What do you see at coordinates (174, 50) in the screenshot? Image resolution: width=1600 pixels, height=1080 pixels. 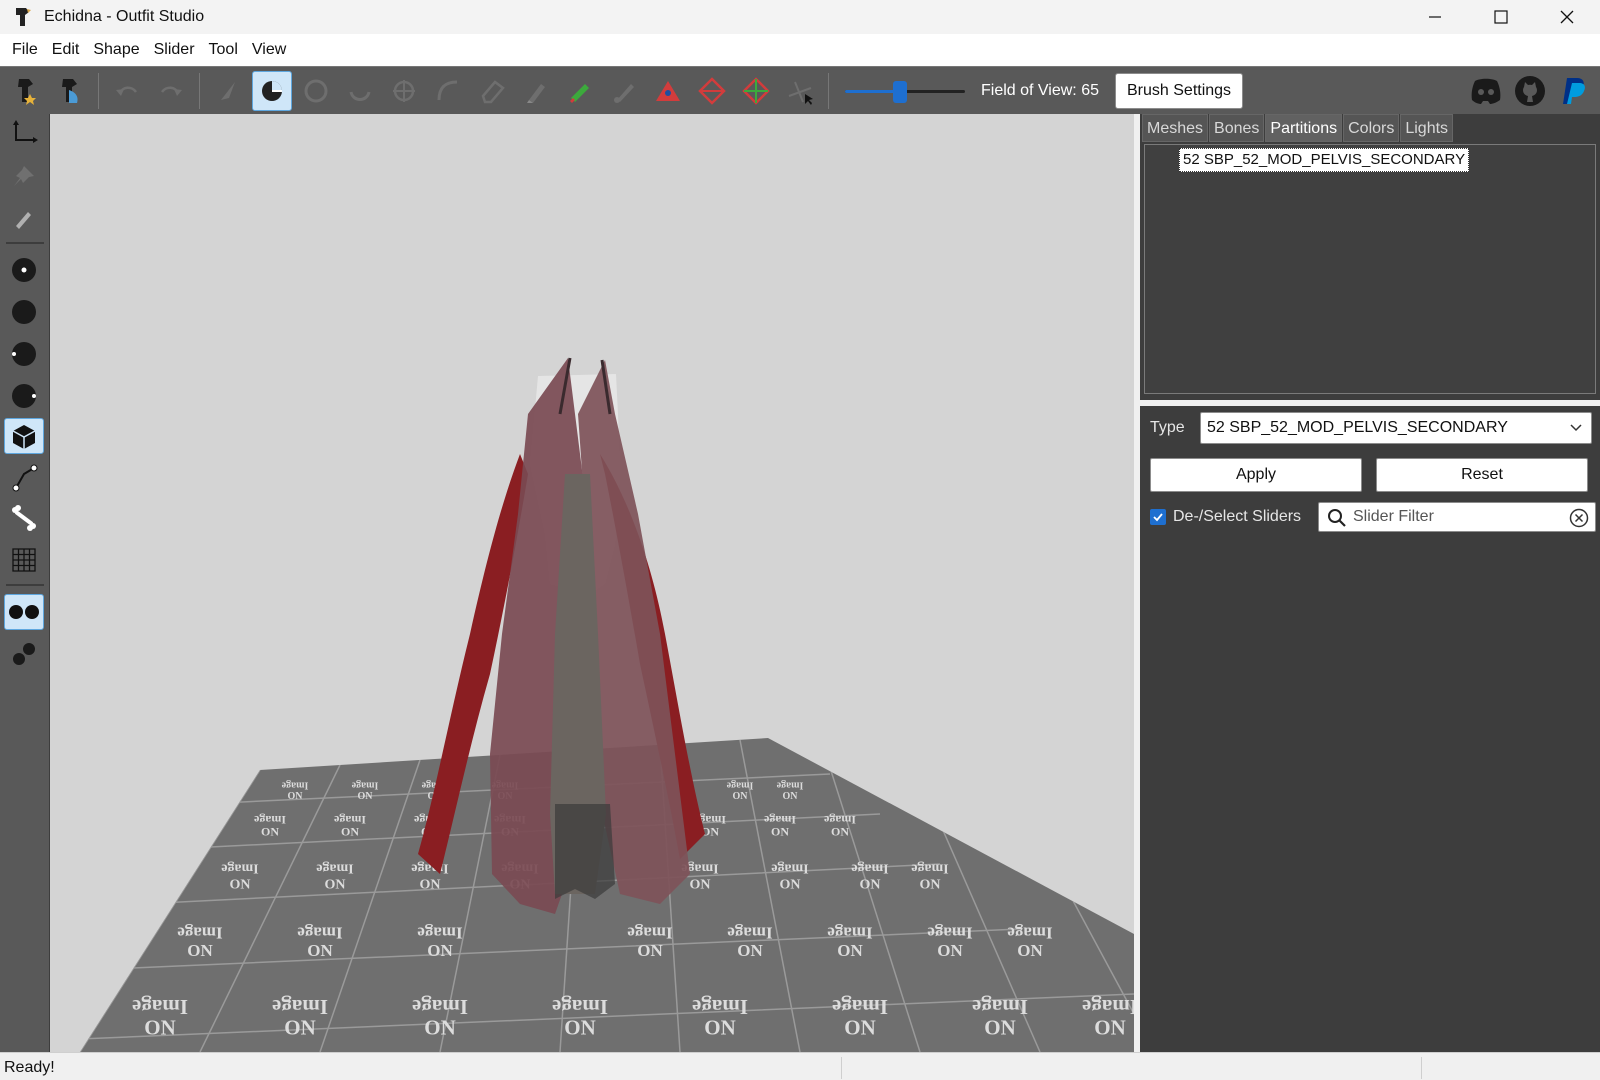 I see `menu-slider: Slider` at bounding box center [174, 50].